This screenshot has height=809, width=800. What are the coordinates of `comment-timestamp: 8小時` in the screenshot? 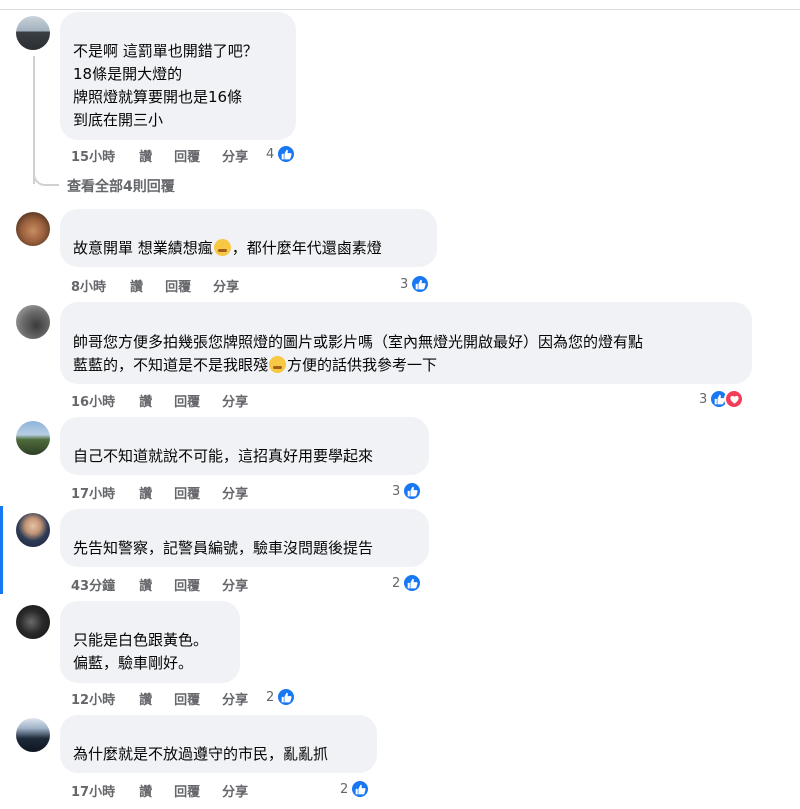 It's located at (88, 285).